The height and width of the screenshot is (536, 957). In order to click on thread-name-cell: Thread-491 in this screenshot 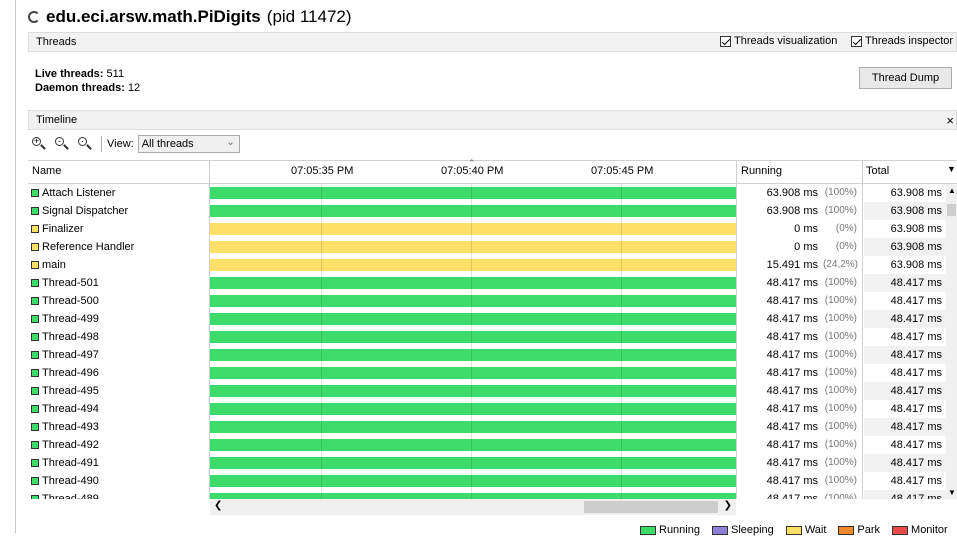, I will do `click(65, 463)`.